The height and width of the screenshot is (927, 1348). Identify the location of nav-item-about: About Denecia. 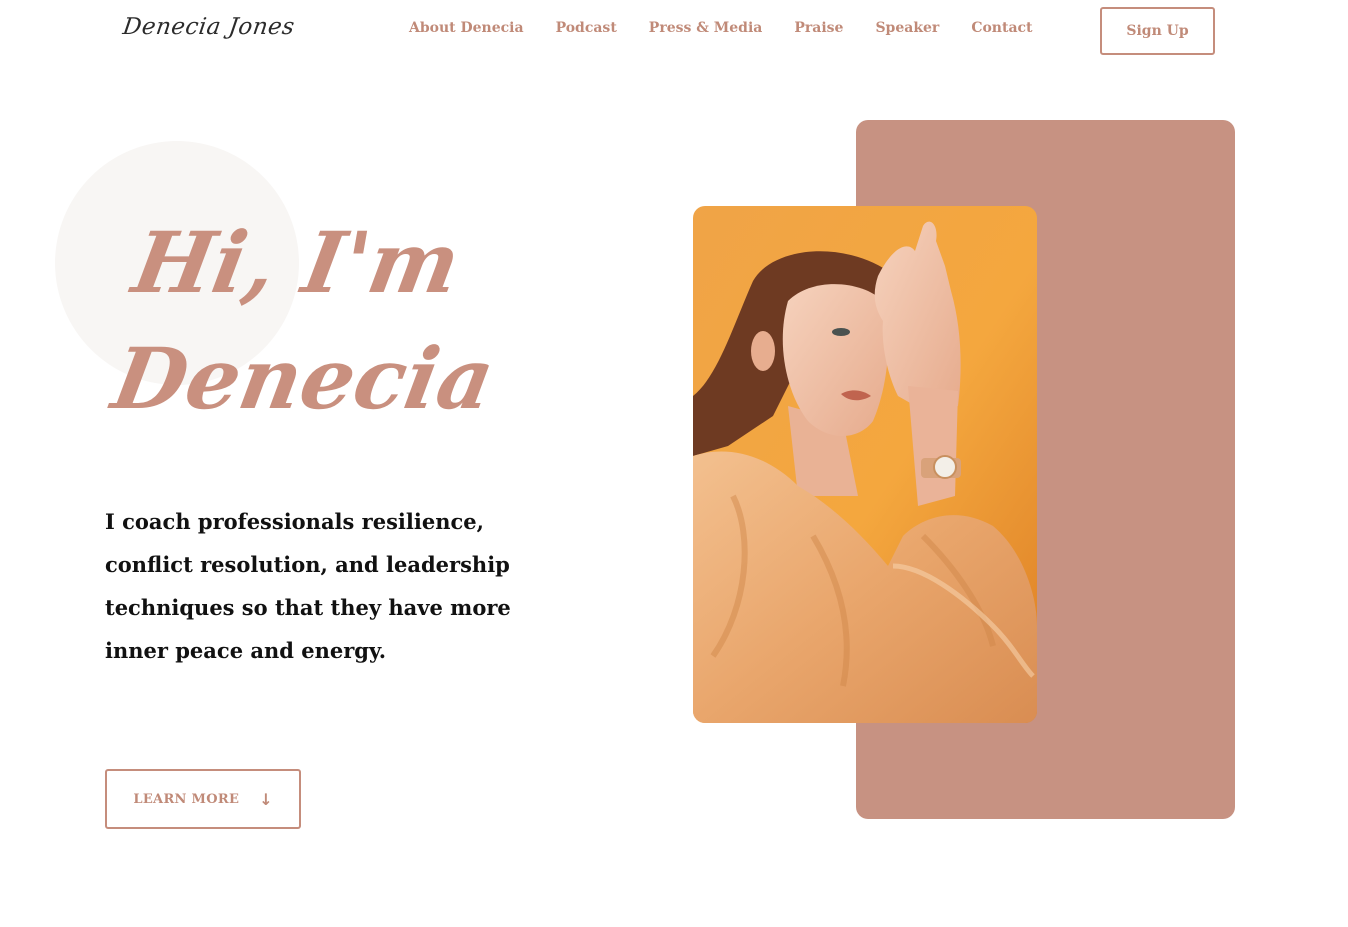
(466, 28).